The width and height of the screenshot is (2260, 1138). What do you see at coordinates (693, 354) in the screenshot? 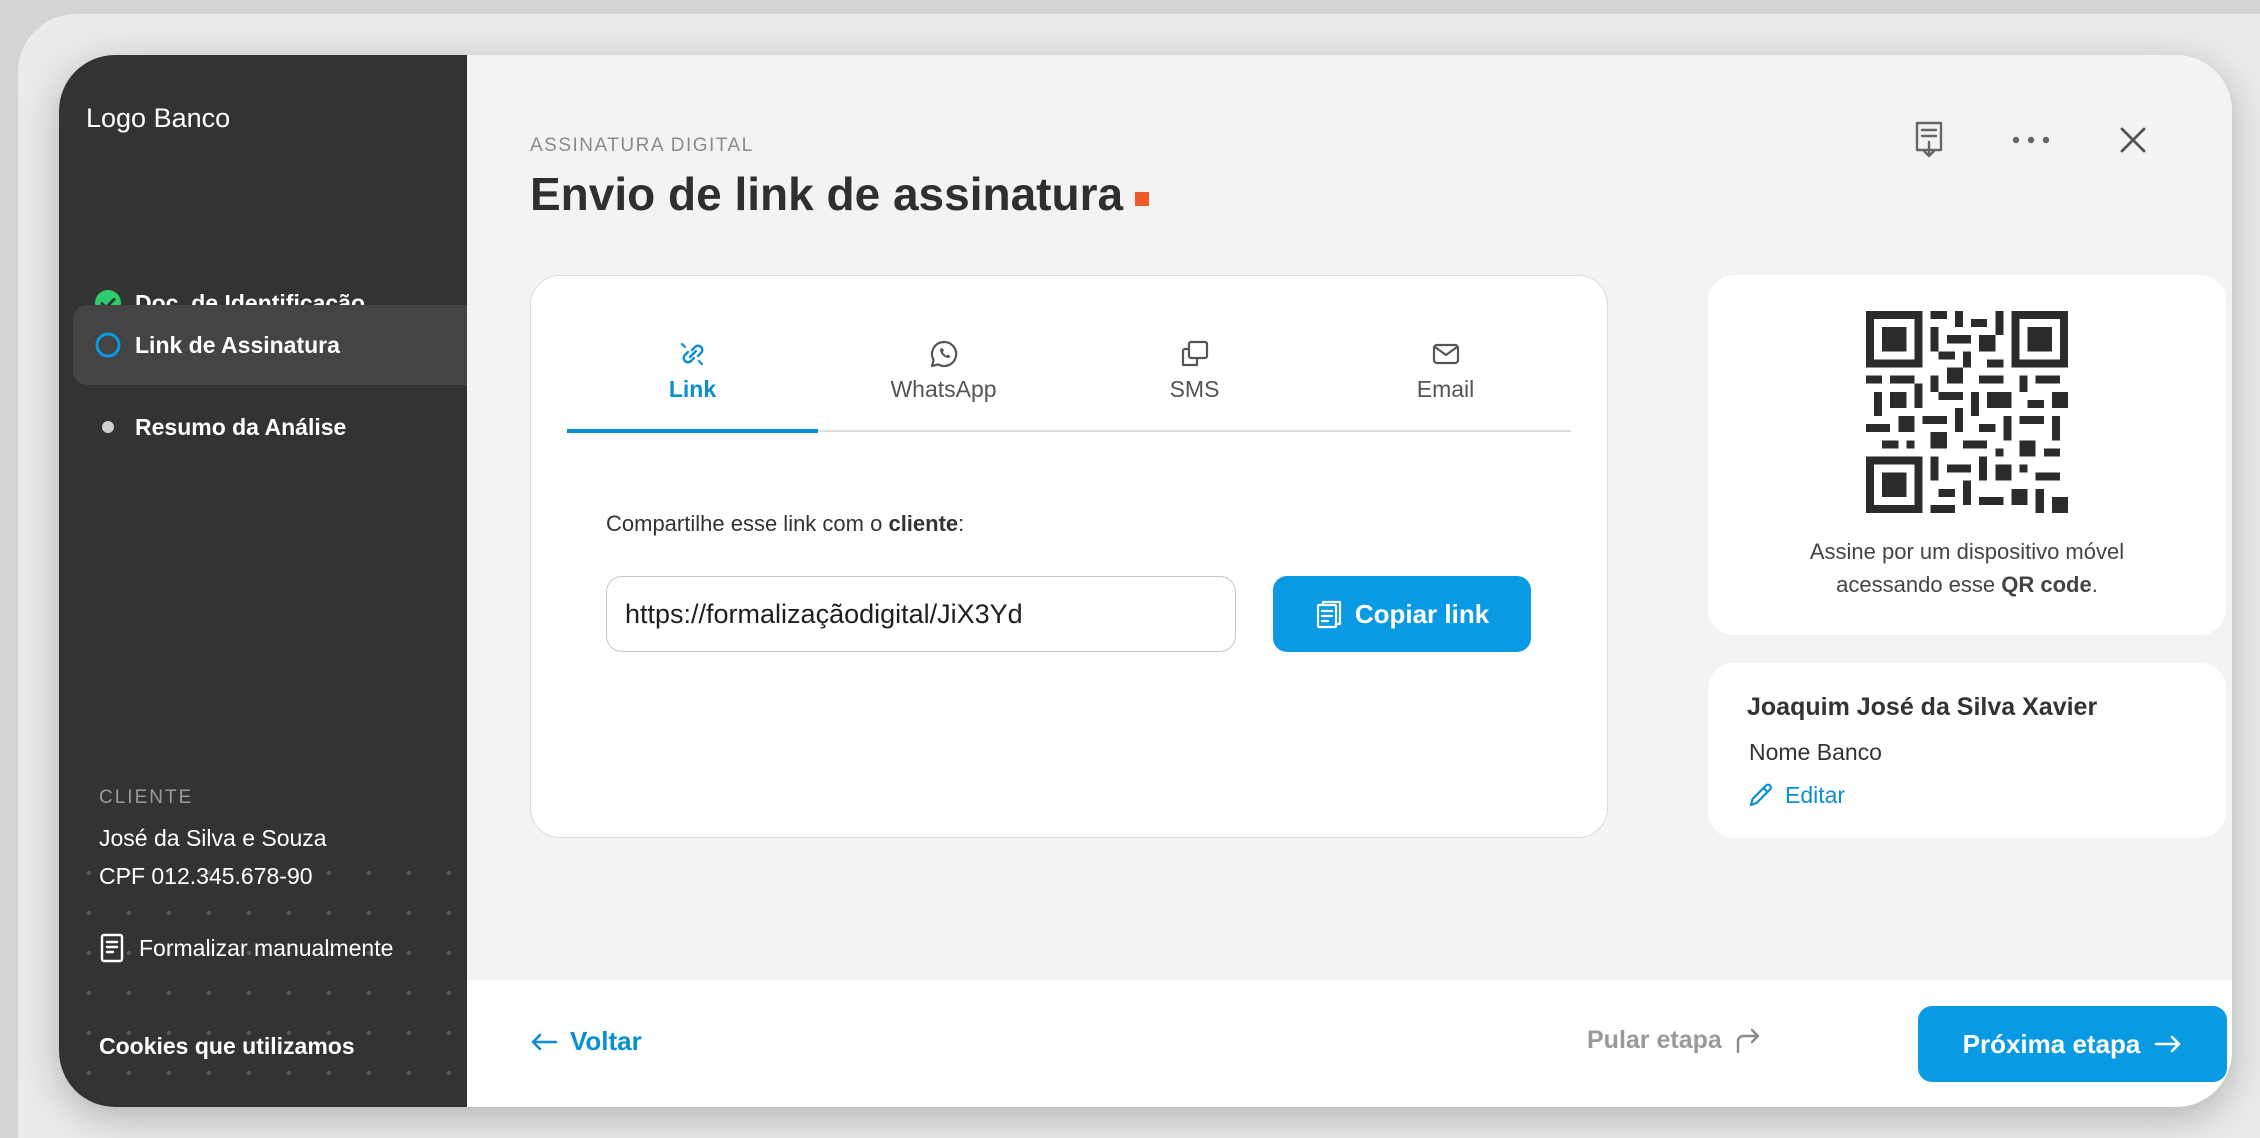
I see `link-icon` at bounding box center [693, 354].